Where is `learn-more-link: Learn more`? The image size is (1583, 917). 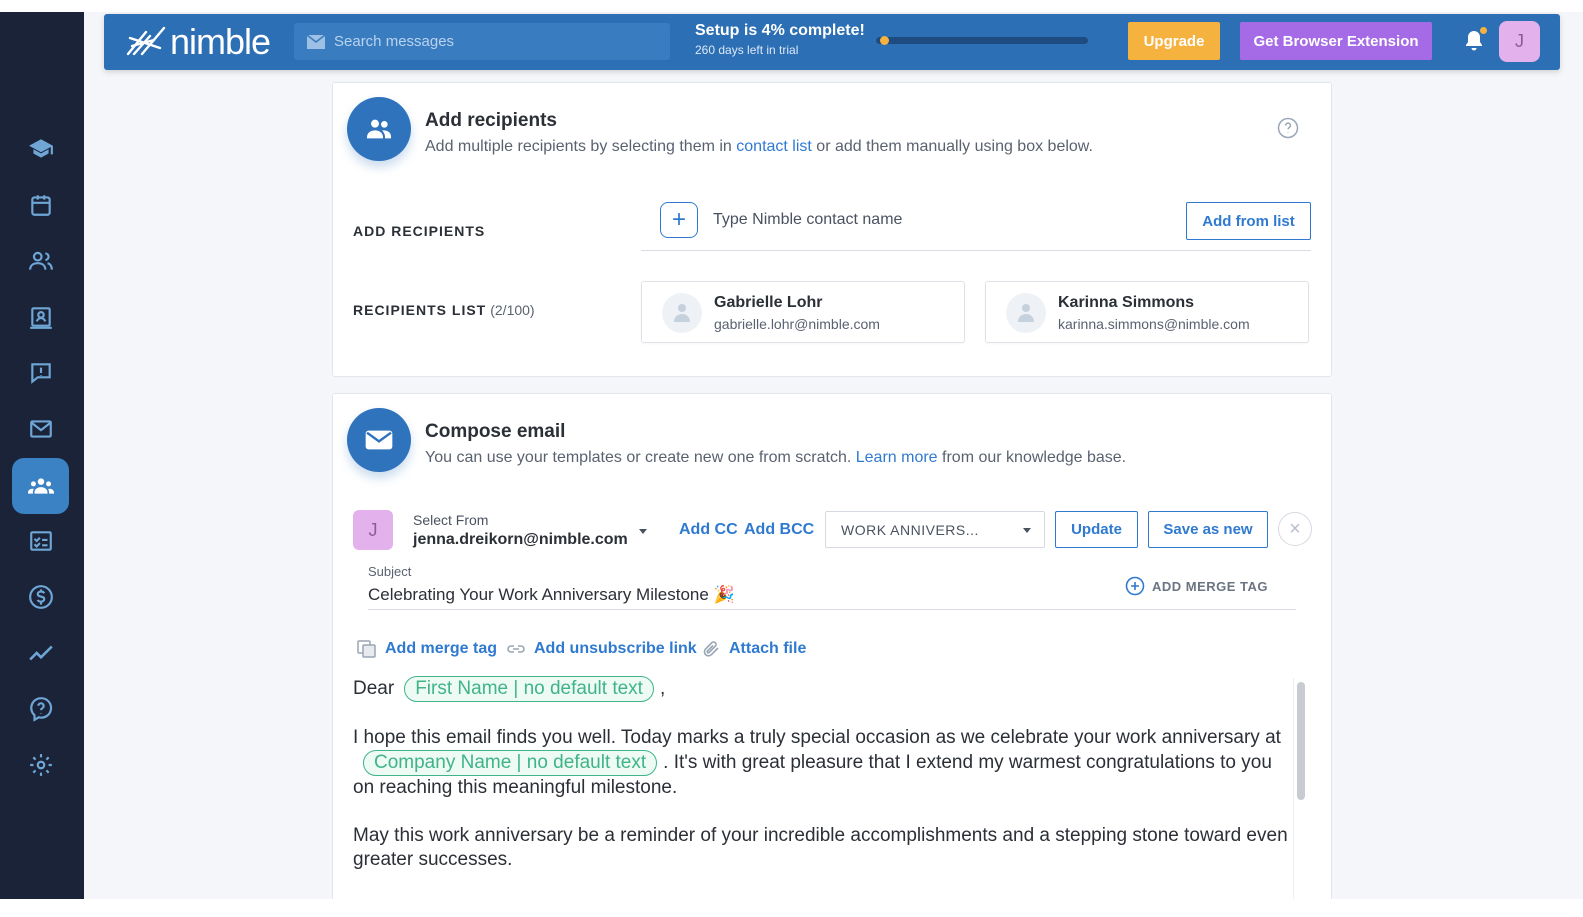
learn-more-link: Learn more is located at coordinates (897, 457).